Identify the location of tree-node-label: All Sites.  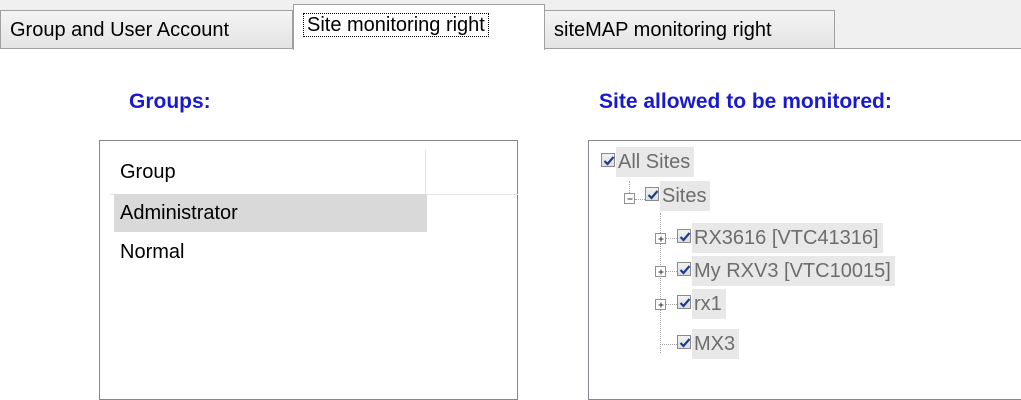
(655, 162).